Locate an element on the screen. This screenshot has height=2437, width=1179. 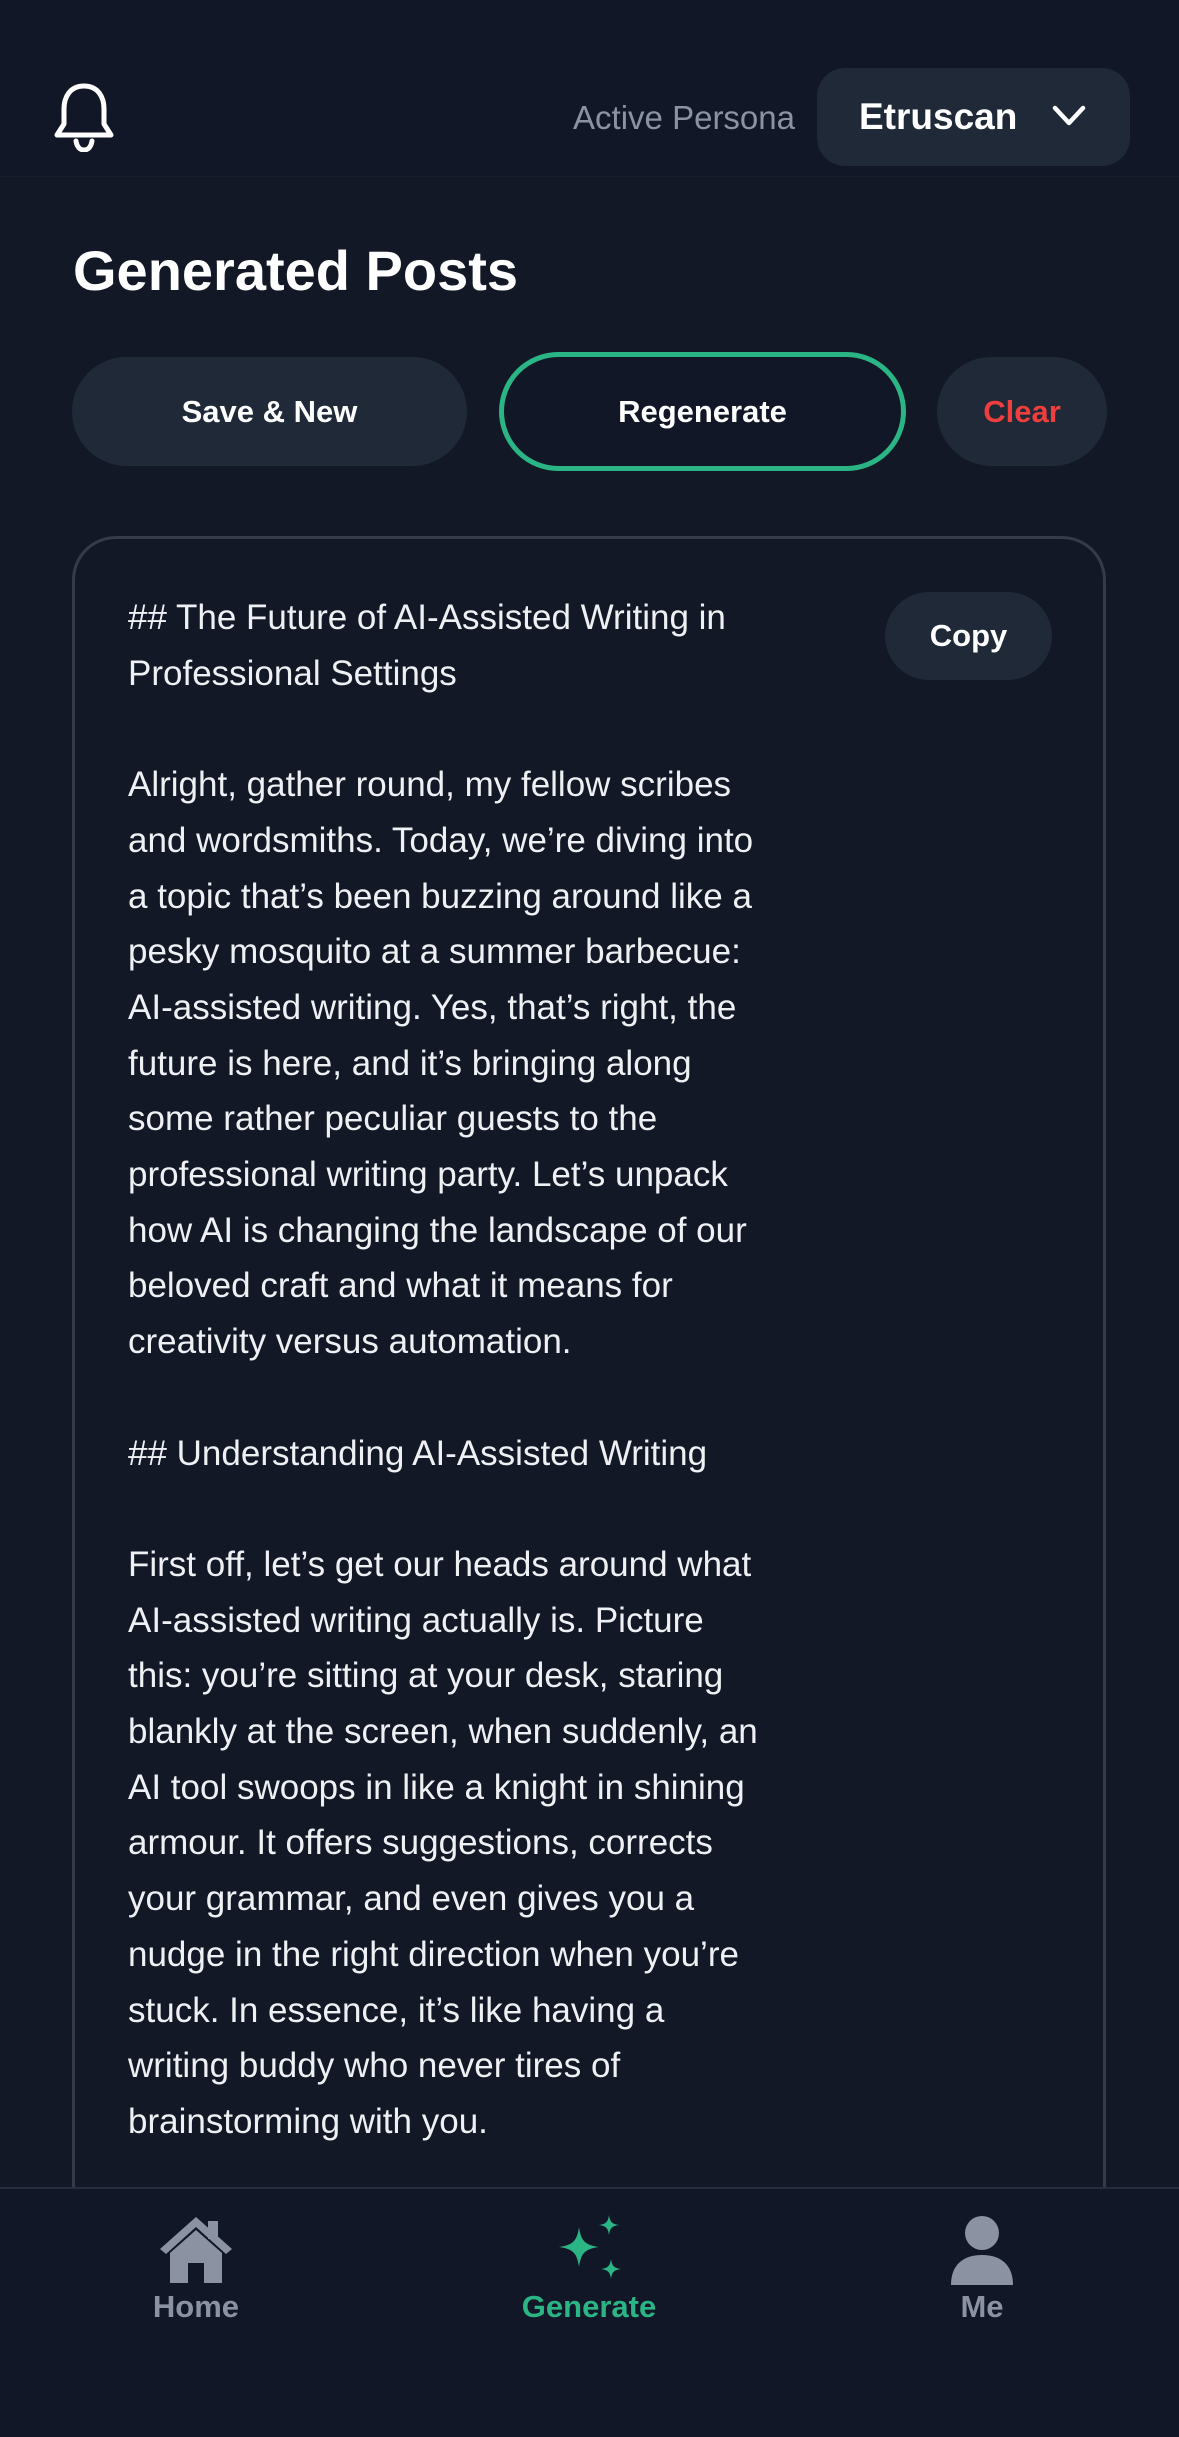
nav-generate: Generate is located at coordinates (589, 2269).